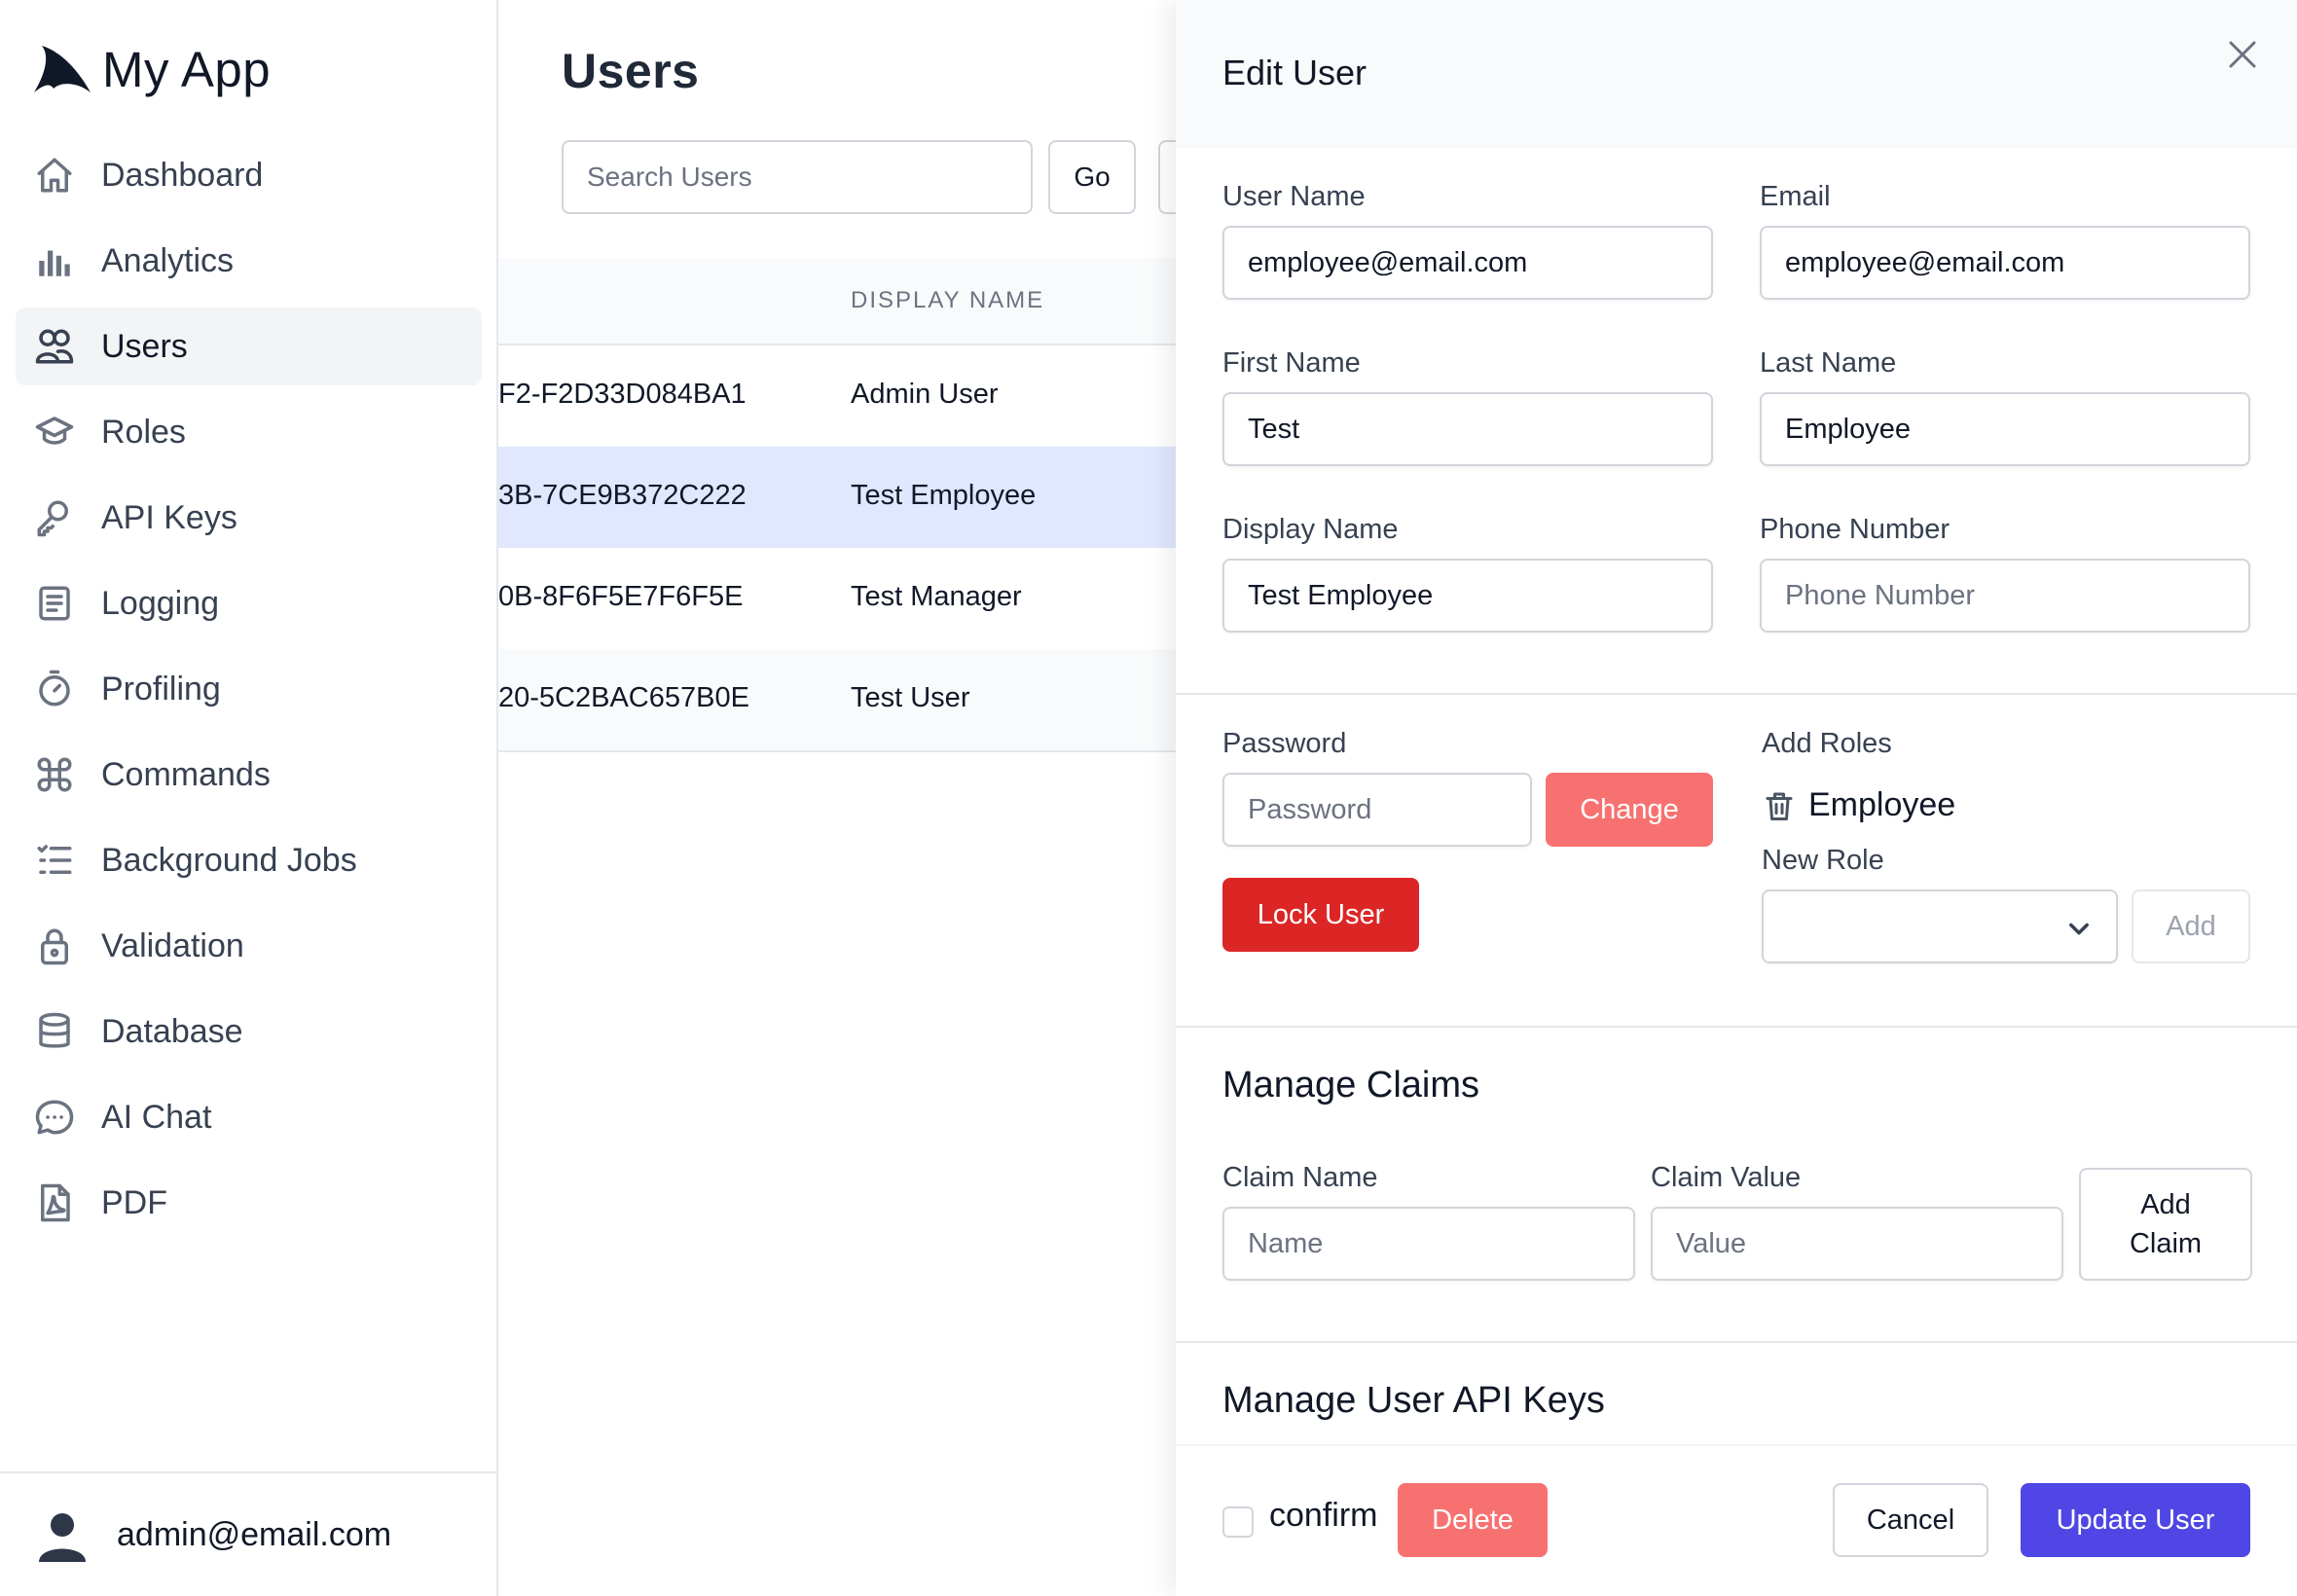 The width and height of the screenshot is (2297, 1596). Describe the element at coordinates (1300, 1177) in the screenshot. I see `claim-name-label: Claim Name` at that location.